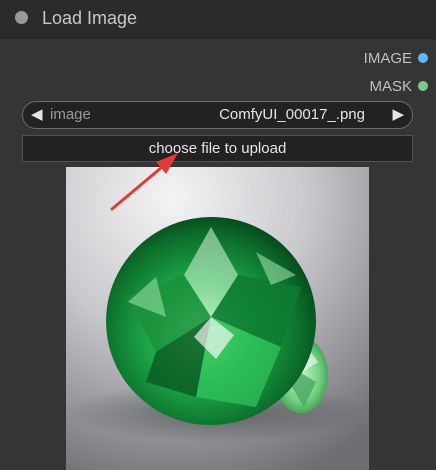 Image resolution: width=436 pixels, height=470 pixels. I want to click on left-triangle-icon: ◀, so click(37, 115).